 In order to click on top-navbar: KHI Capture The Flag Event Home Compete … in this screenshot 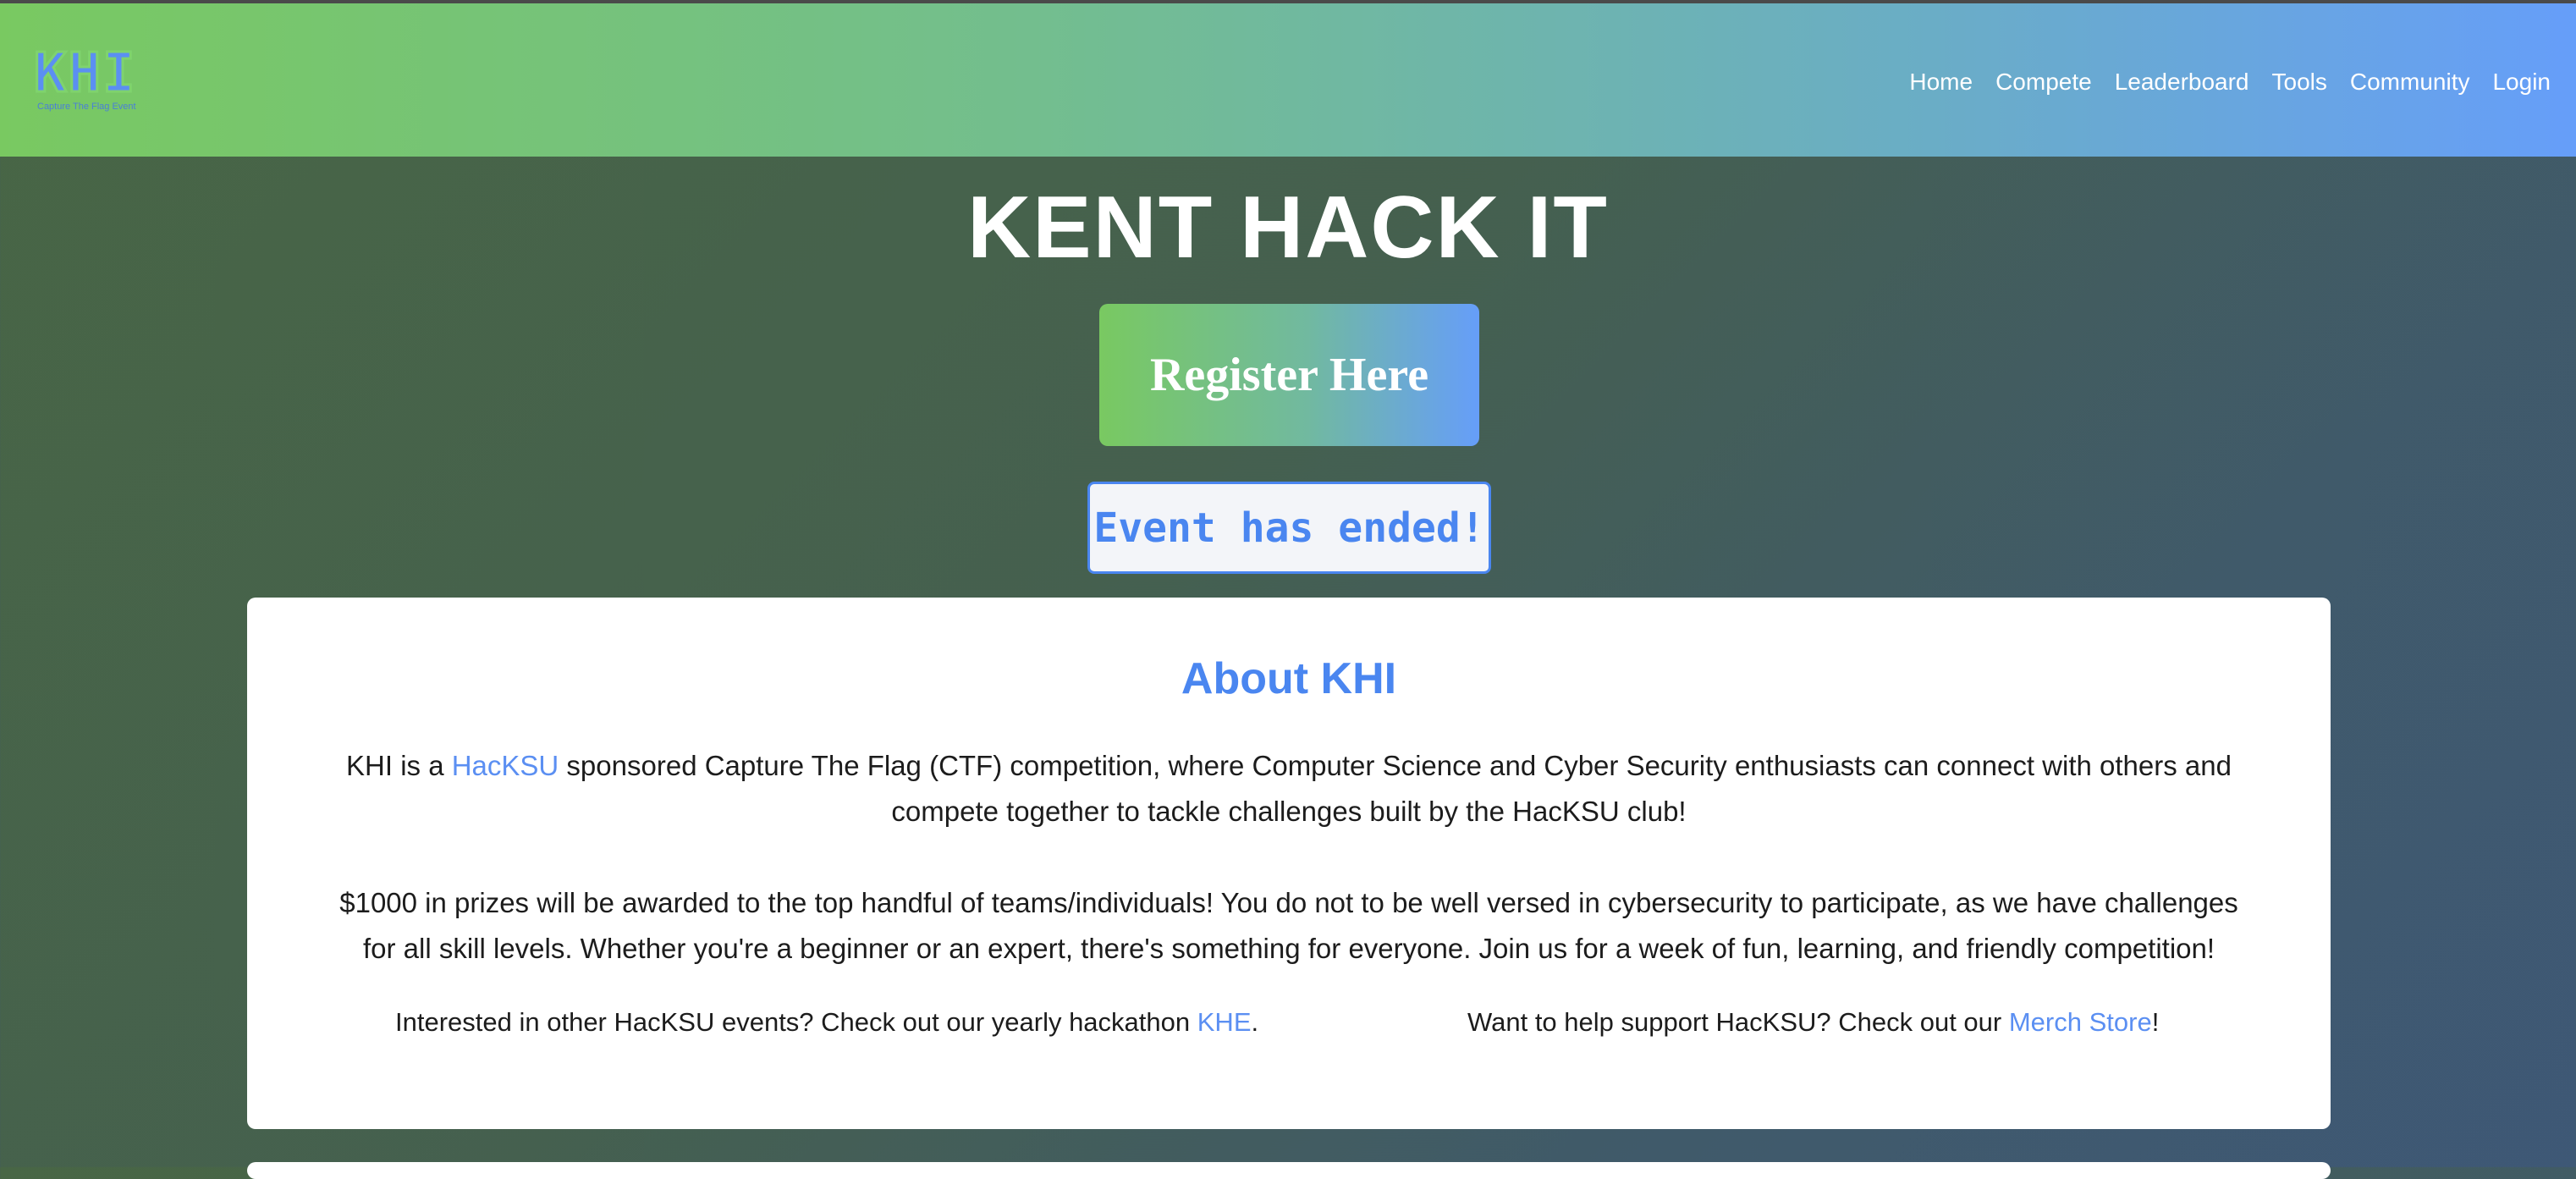, I will do `click(1288, 78)`.